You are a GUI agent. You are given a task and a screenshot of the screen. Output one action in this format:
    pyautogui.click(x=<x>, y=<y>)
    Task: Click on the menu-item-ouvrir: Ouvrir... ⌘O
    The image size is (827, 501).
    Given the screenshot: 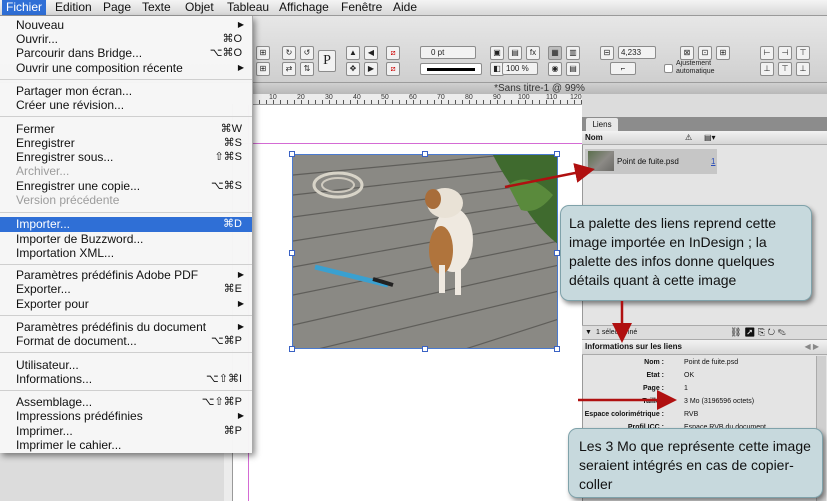 What is the action you would take?
    pyautogui.click(x=126, y=39)
    